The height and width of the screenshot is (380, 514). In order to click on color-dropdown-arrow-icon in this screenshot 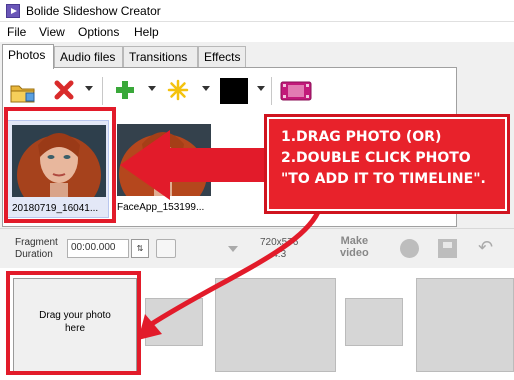, I will do `click(261, 88)`.